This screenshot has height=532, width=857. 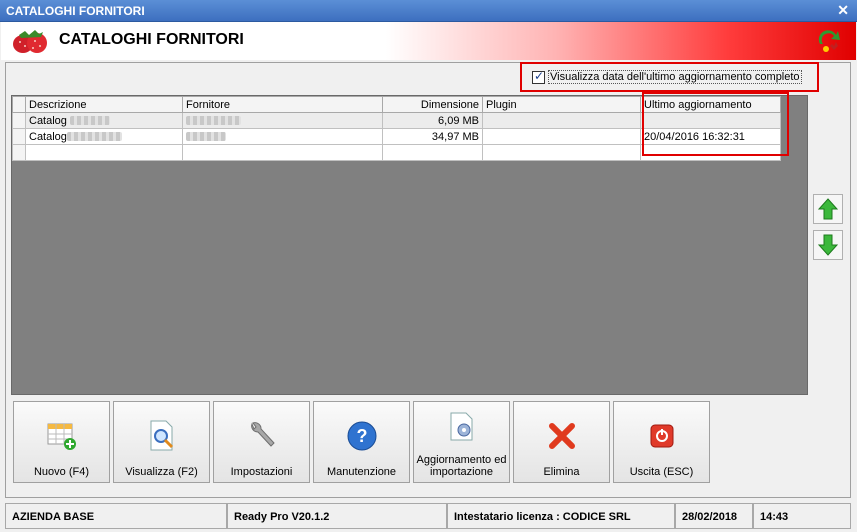 I want to click on visualizza-label: Visualizza (F2), so click(x=161, y=472).